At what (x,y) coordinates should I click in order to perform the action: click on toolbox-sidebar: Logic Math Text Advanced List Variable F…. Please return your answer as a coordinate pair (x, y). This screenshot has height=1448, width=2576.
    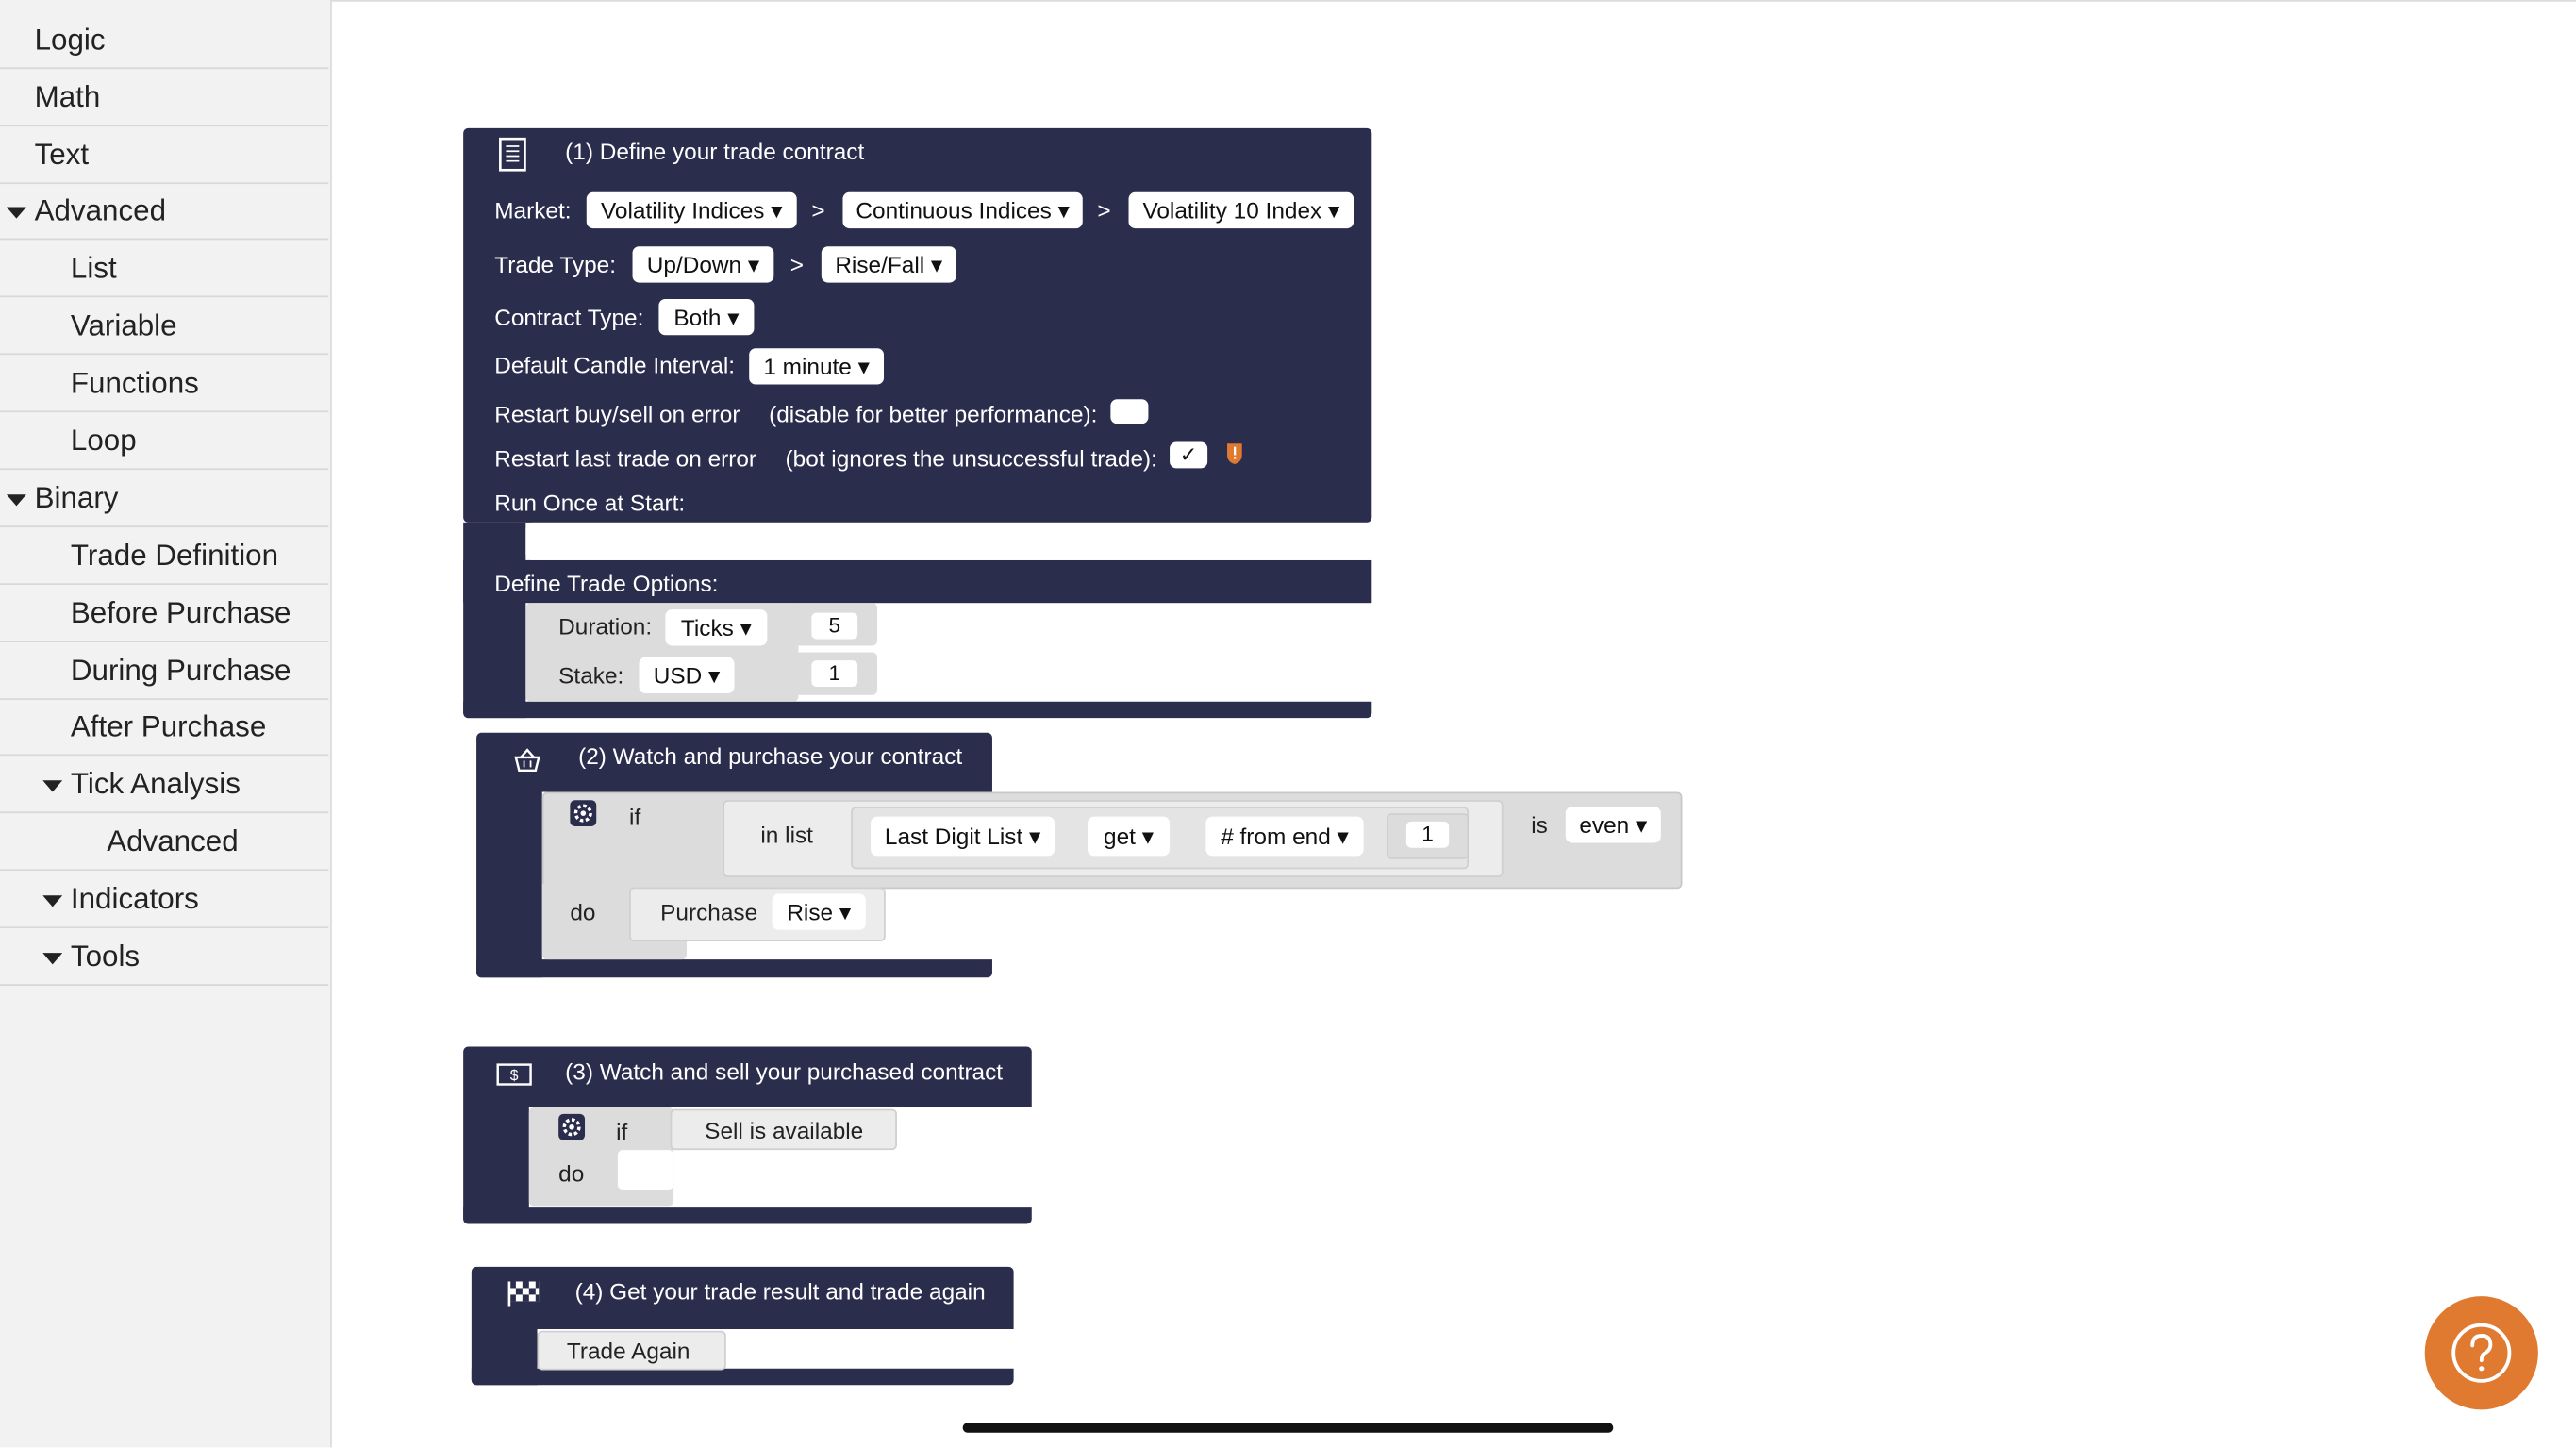
    Looking at the image, I should click on (166, 724).